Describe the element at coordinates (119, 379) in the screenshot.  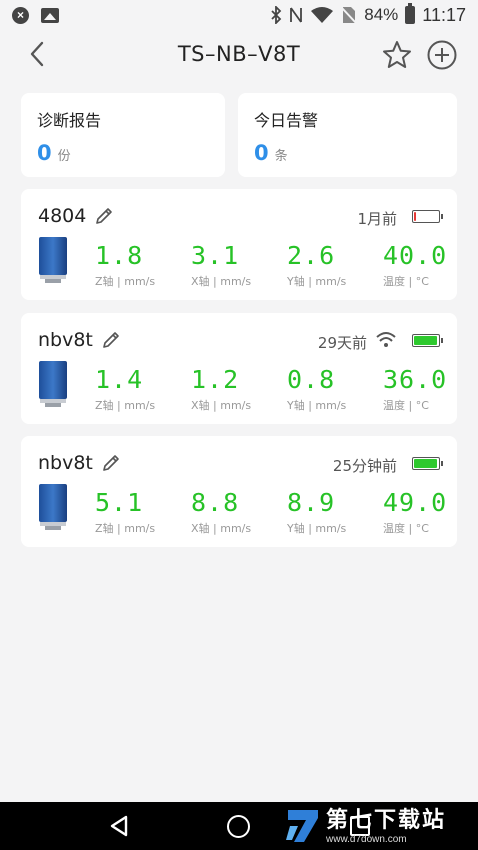
I see `metric-value: 1.4` at that location.